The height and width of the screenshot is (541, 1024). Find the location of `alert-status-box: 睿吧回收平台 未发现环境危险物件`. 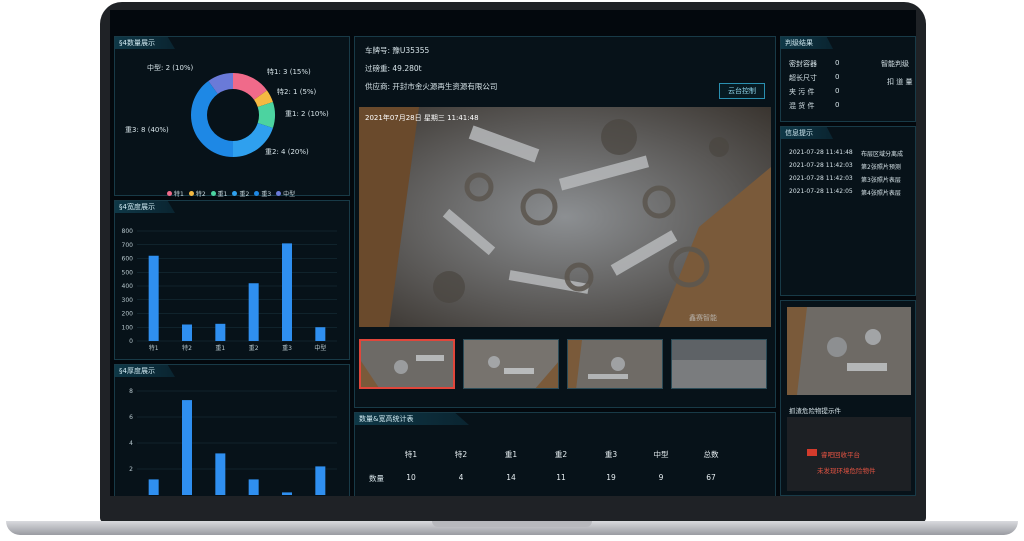

alert-status-box: 睿吧回收平台 未发现环境危险物件 is located at coordinates (849, 454).